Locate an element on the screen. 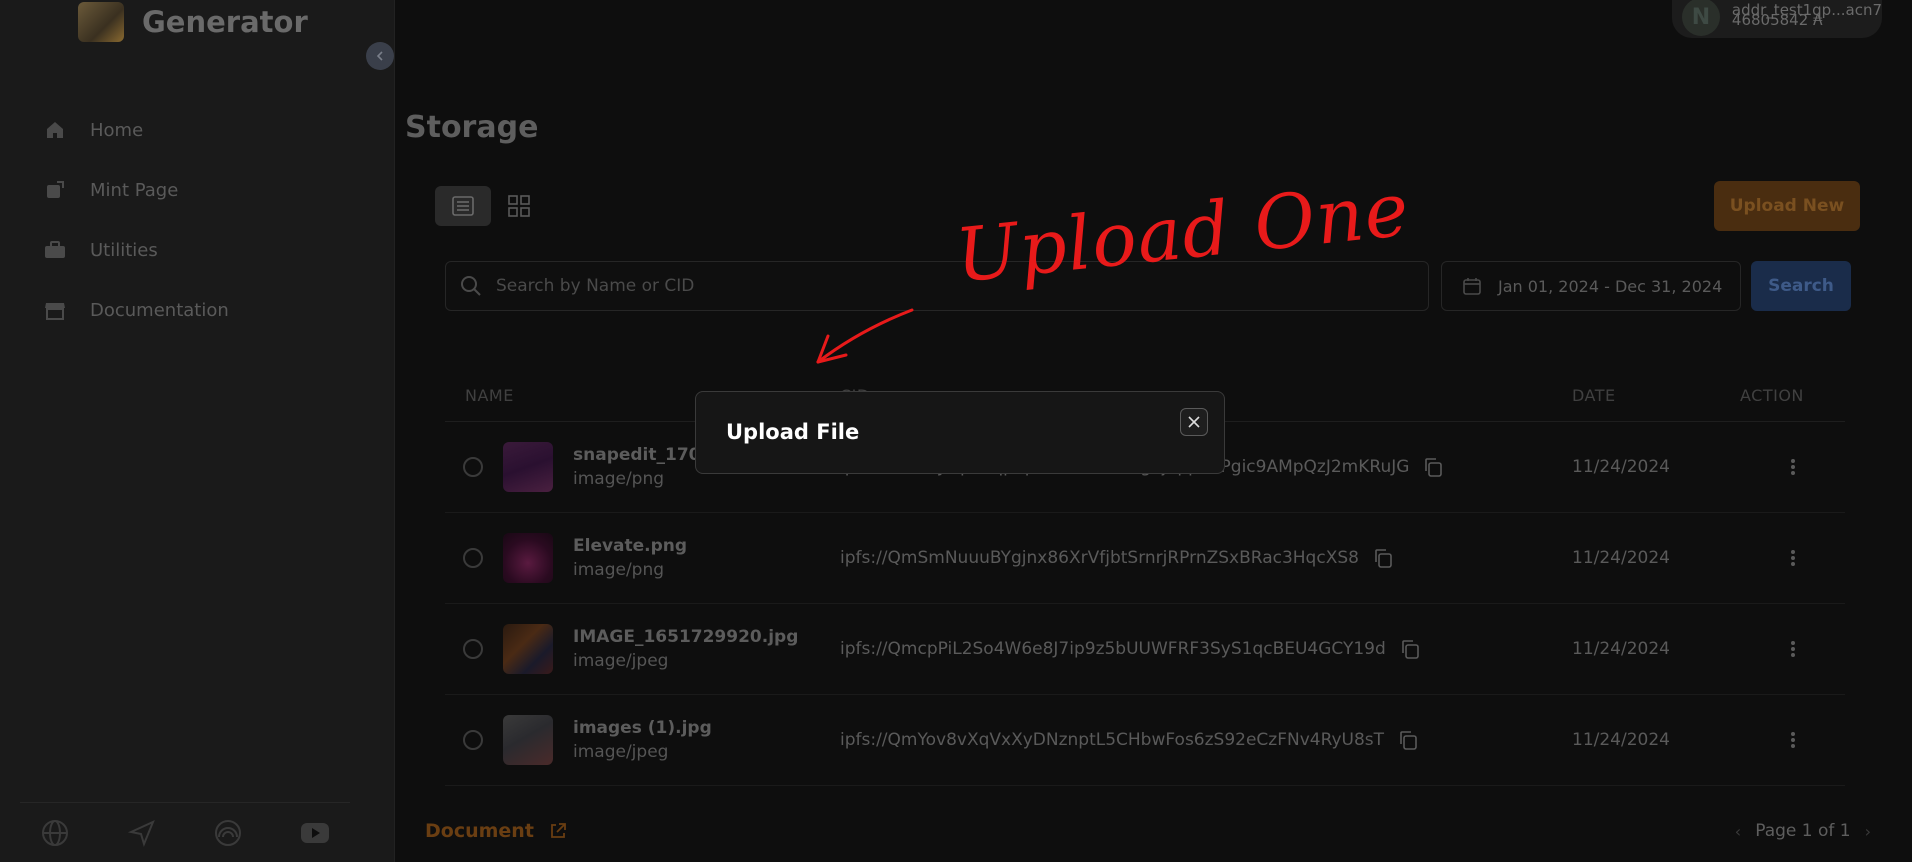 This screenshot has width=1912, height=862. upload-file-modal: Upload File is located at coordinates (960, 432).